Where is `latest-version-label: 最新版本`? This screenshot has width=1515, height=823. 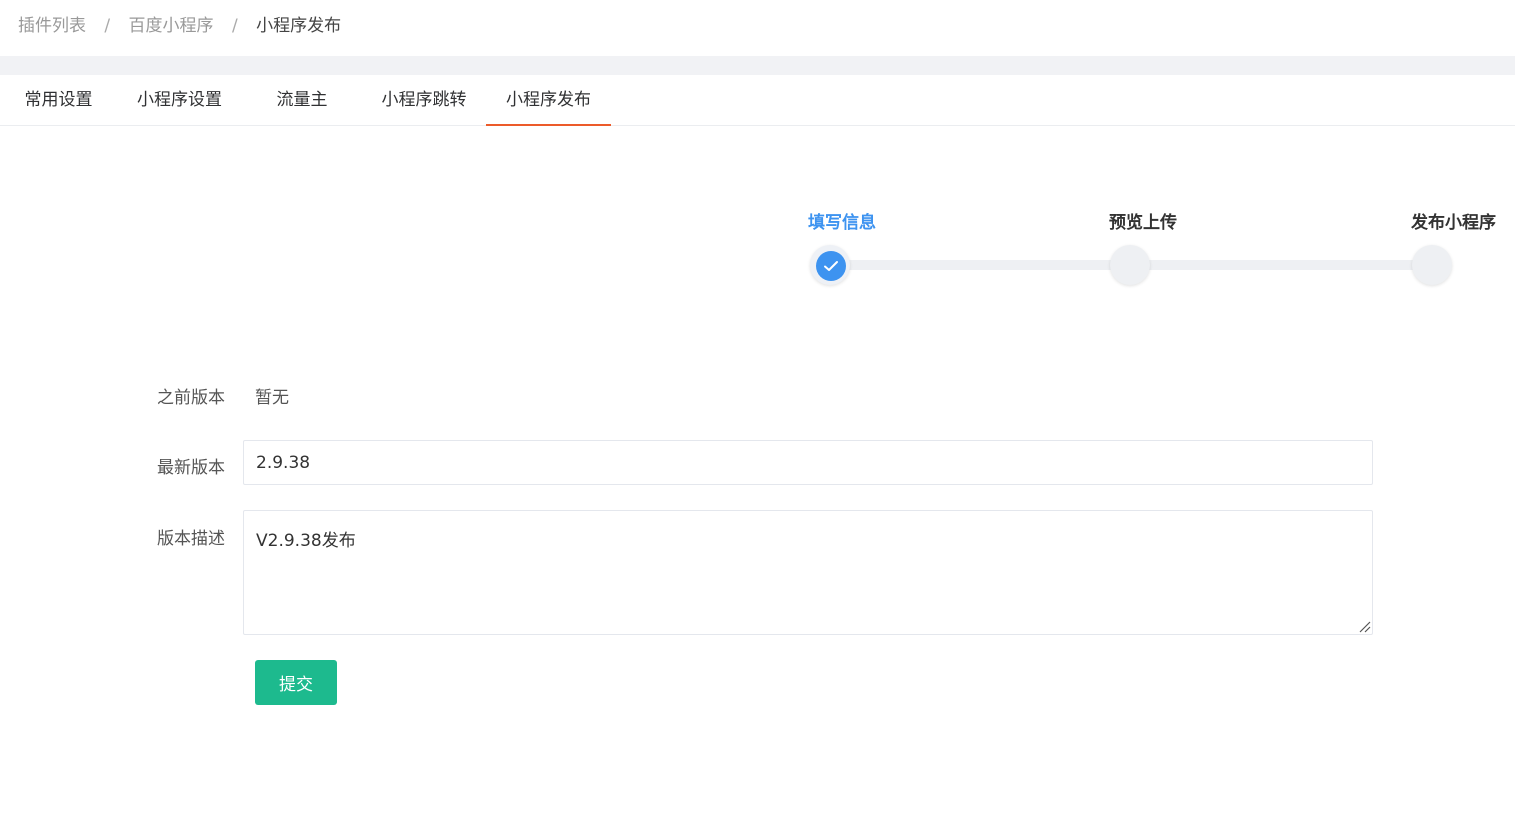 latest-version-label: 最新版本 is located at coordinates (191, 468).